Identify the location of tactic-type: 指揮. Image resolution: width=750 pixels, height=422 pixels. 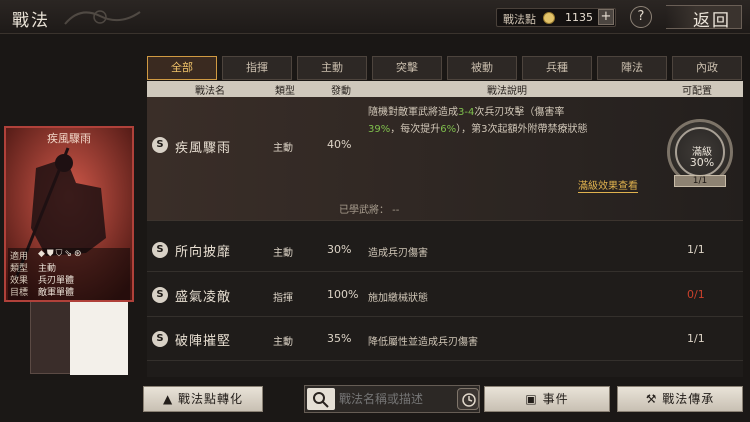
(283, 298).